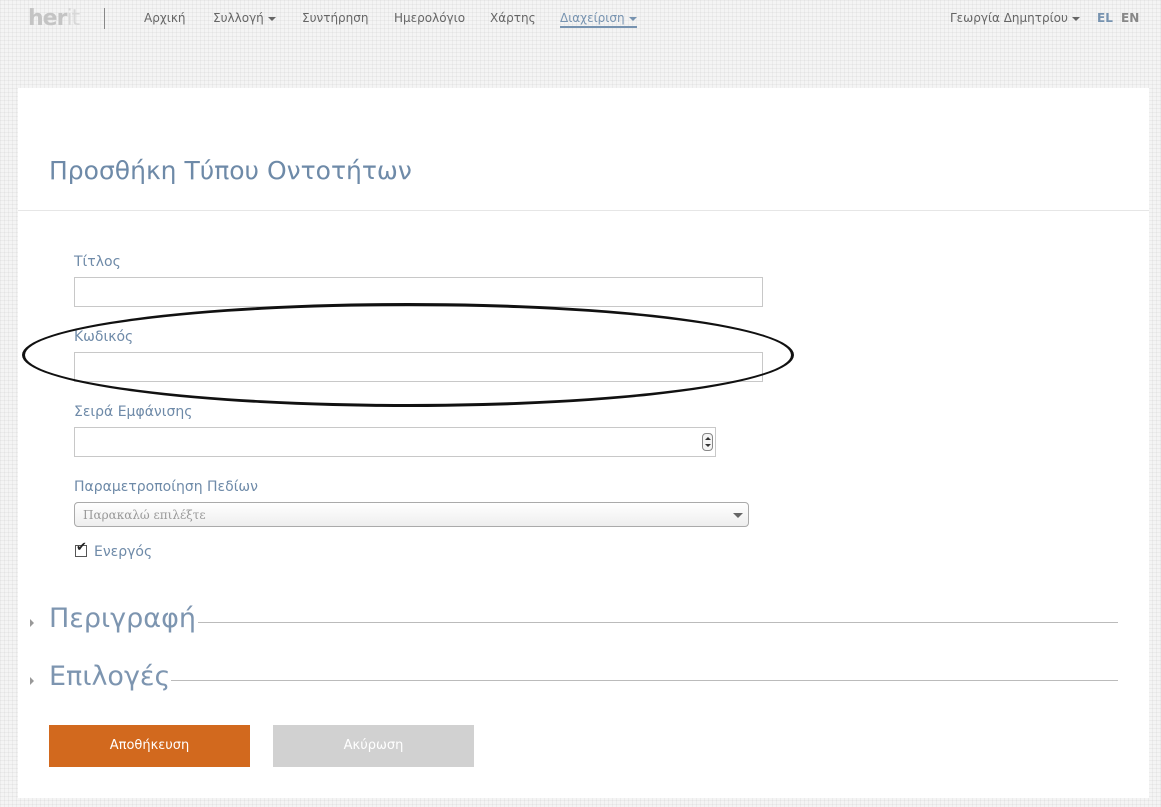  Describe the element at coordinates (395, 442) in the screenshot. I see `display-order-input` at that location.